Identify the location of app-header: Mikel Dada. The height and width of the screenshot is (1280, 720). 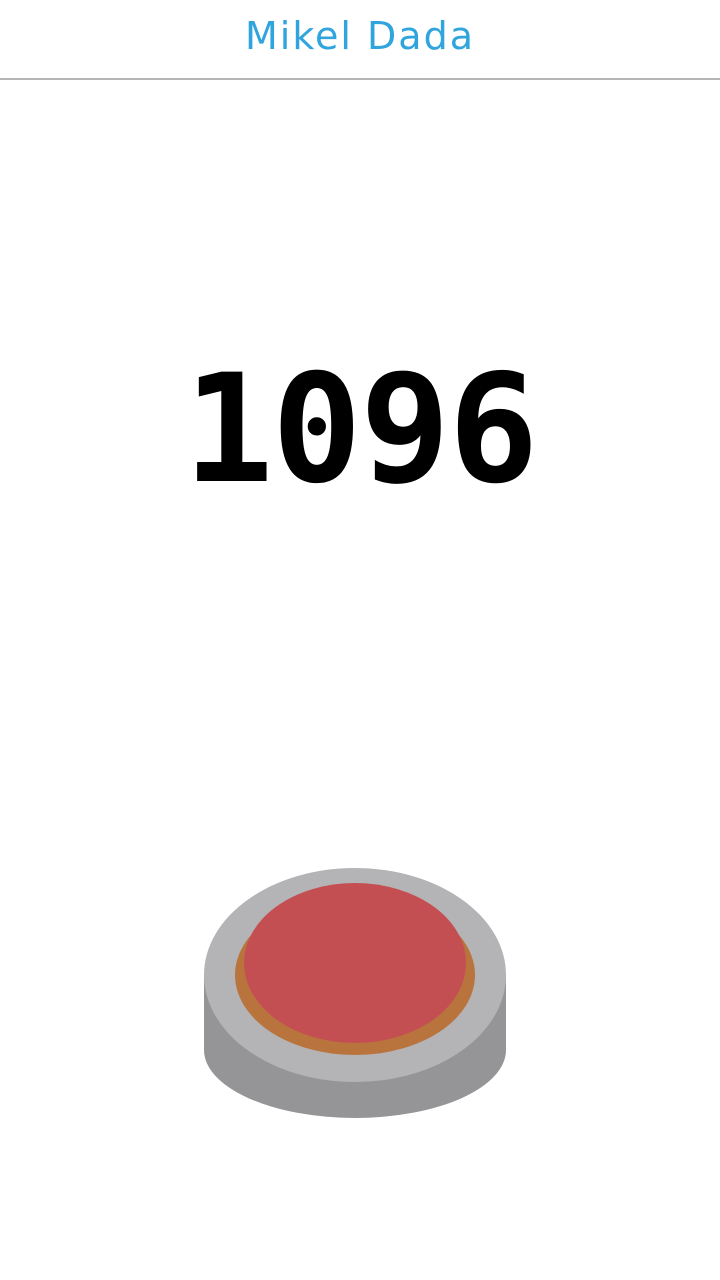
(360, 40).